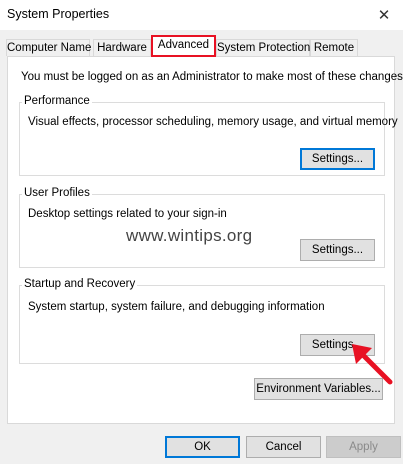 The width and height of the screenshot is (403, 464). Describe the element at coordinates (372, 364) in the screenshot. I see `red-arrow-icon` at that location.